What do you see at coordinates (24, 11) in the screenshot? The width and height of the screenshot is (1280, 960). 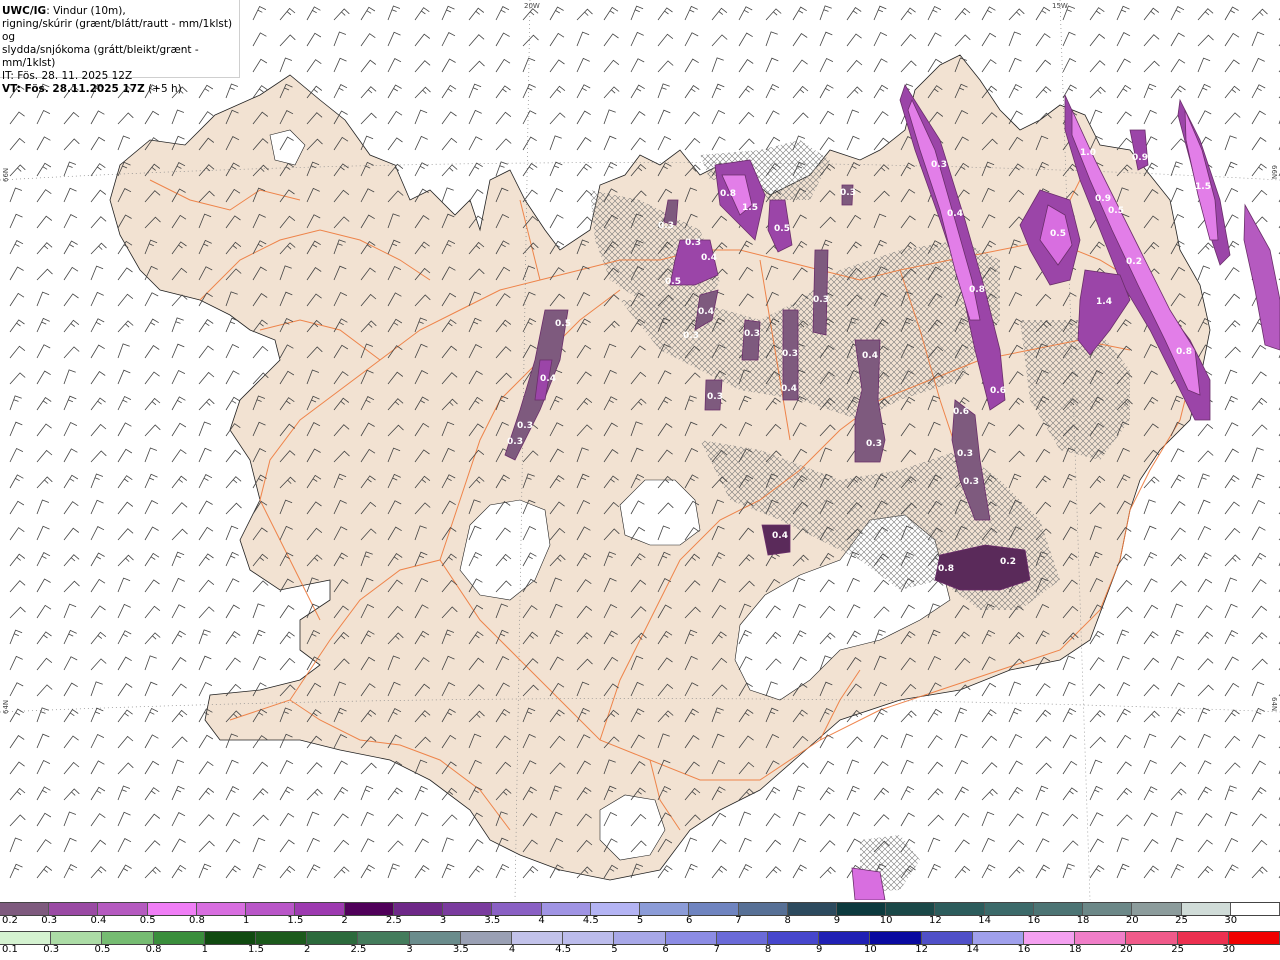 I see `model-name: UWC/IG` at bounding box center [24, 11].